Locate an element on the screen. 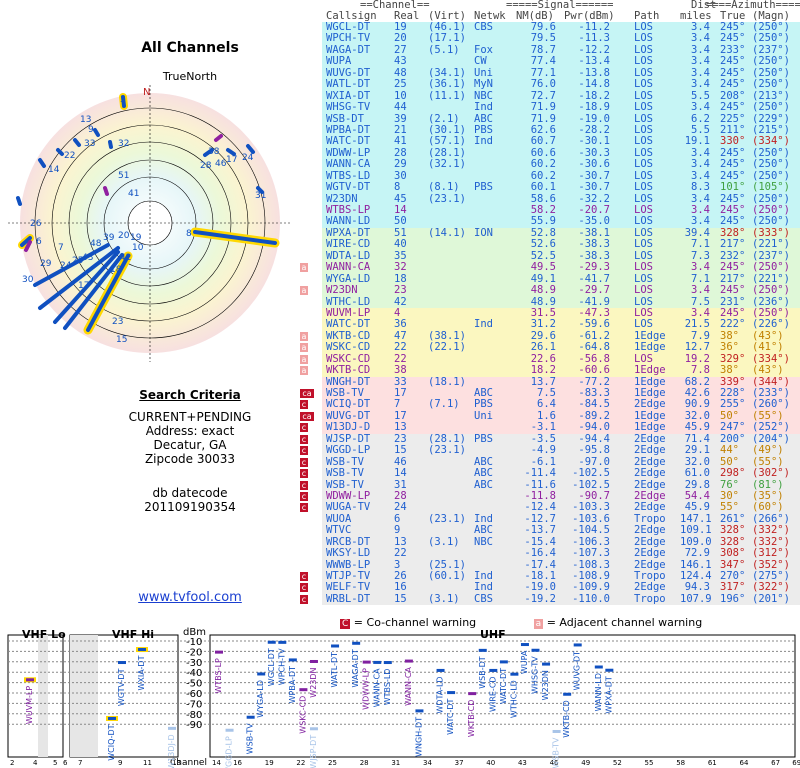 This screenshot has height=768, width=800. table-row: a WKTB-CD 38 18.2 -60.6 1Edge 7.8 38° (43°) is located at coordinates (550, 370).